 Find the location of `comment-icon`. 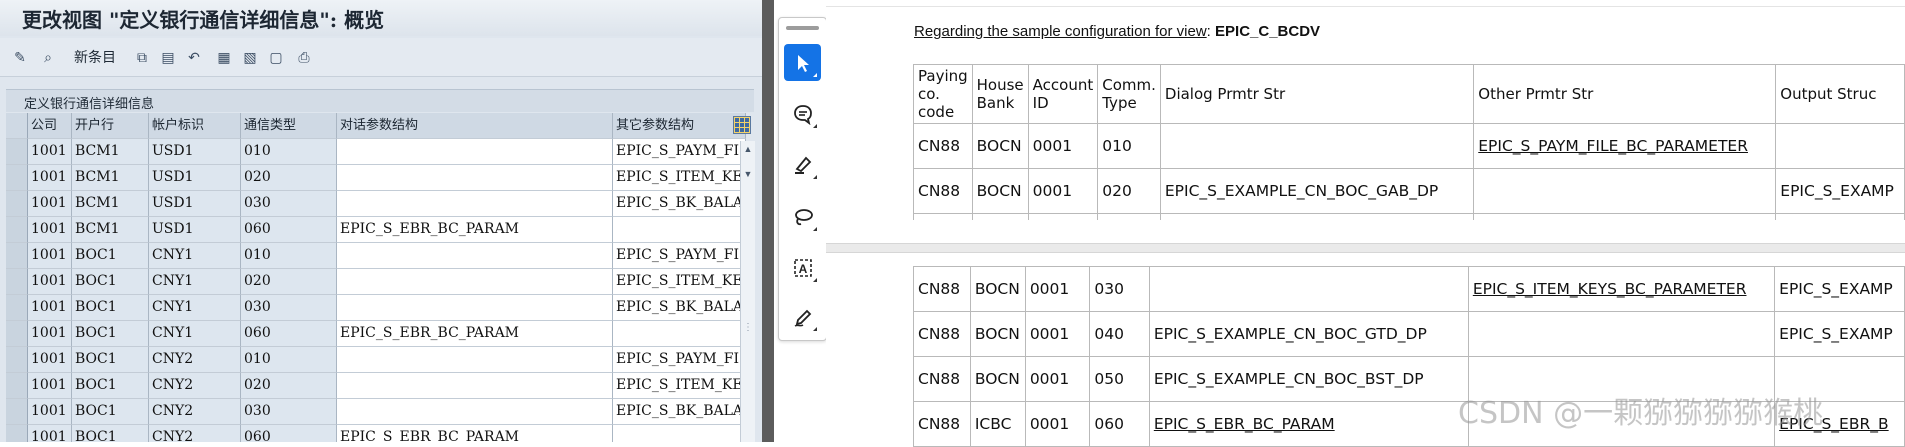

comment-icon is located at coordinates (802, 113).